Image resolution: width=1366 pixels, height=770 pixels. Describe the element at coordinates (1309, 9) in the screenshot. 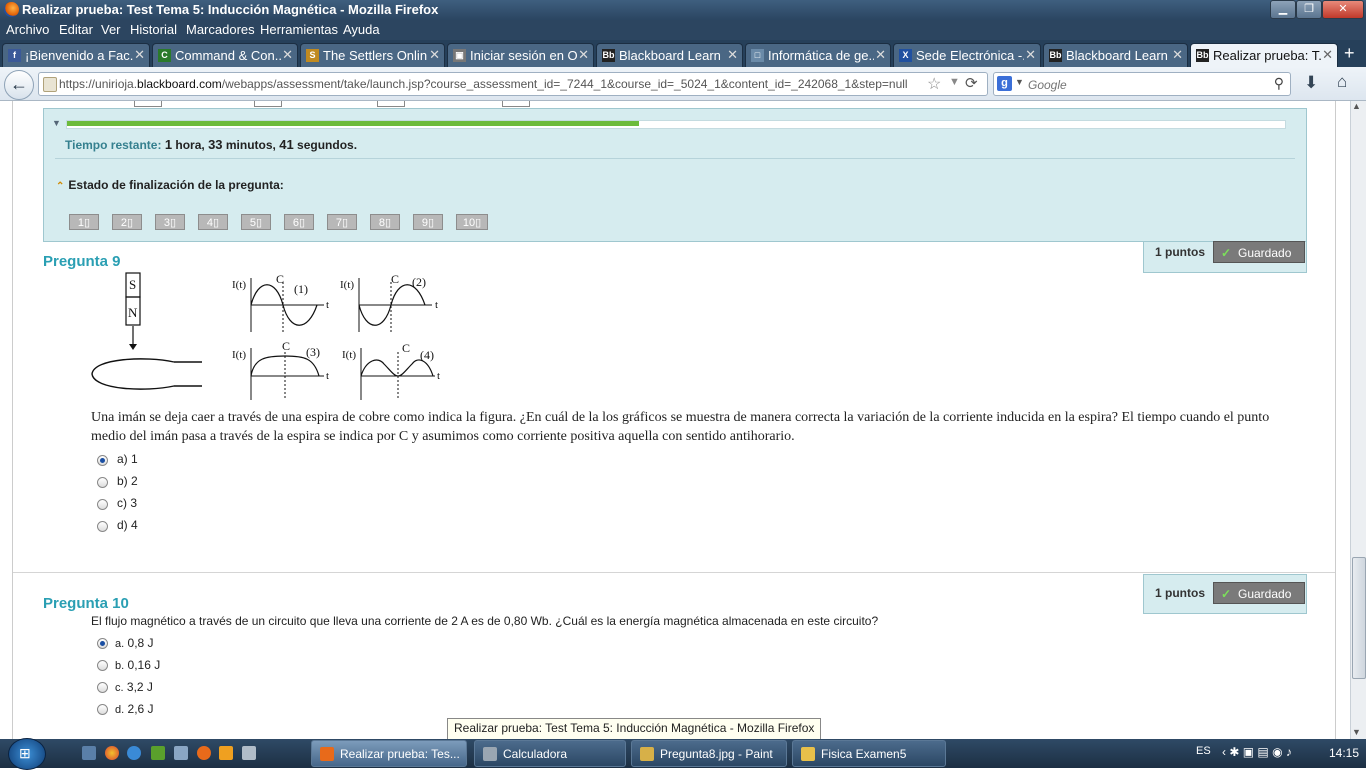

I see `maximize-button: ❐` at that location.